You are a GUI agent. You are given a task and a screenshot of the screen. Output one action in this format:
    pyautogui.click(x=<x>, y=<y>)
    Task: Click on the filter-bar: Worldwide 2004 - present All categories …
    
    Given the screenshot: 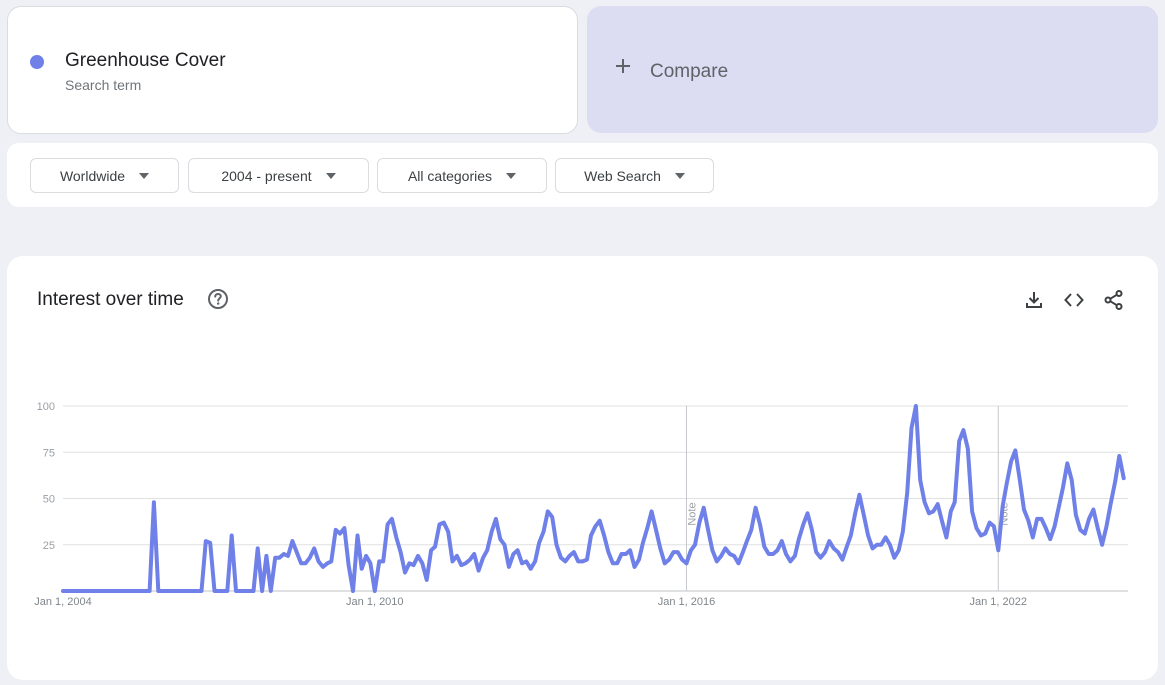 What is the action you would take?
    pyautogui.click(x=582, y=175)
    